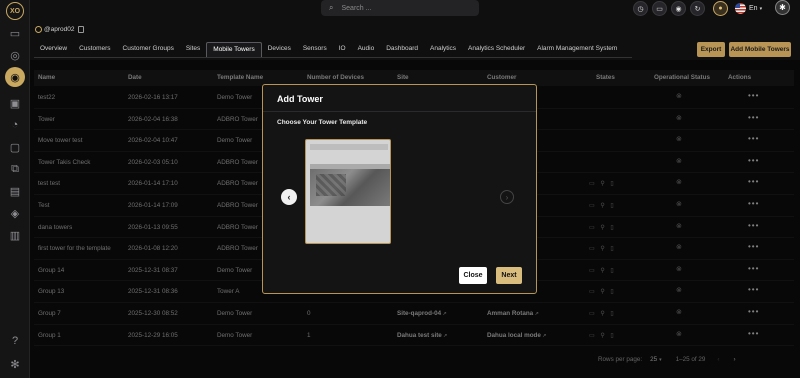 The width and height of the screenshot is (800, 378). I want to click on search-icon: ⌕, so click(331, 7).